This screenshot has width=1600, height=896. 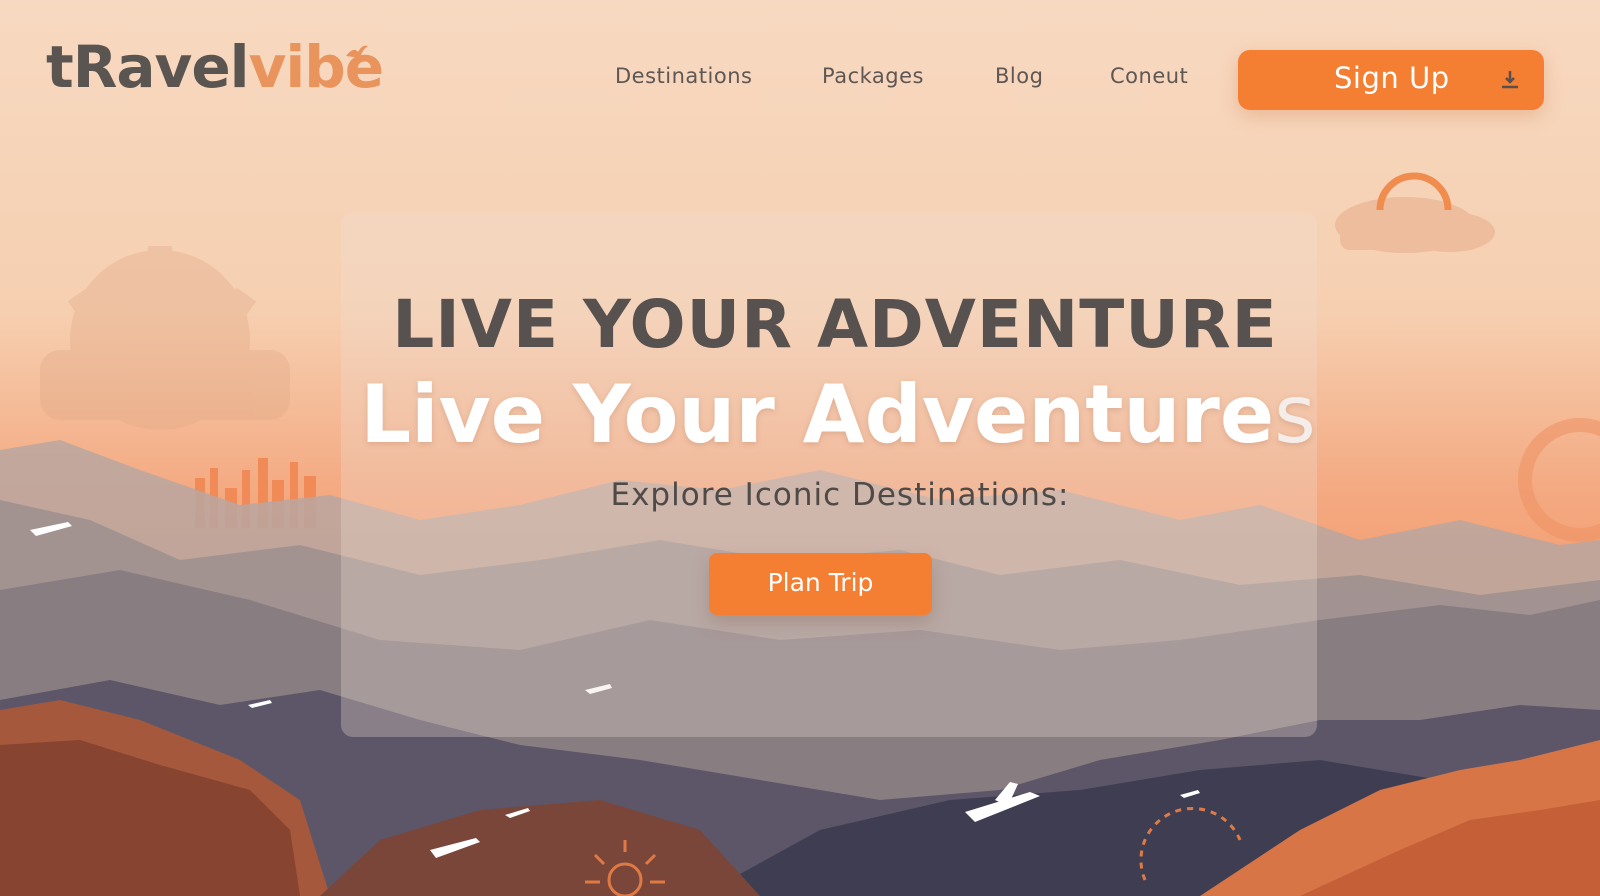 I want to click on nav-link-destinations: Destinations, so click(x=683, y=76).